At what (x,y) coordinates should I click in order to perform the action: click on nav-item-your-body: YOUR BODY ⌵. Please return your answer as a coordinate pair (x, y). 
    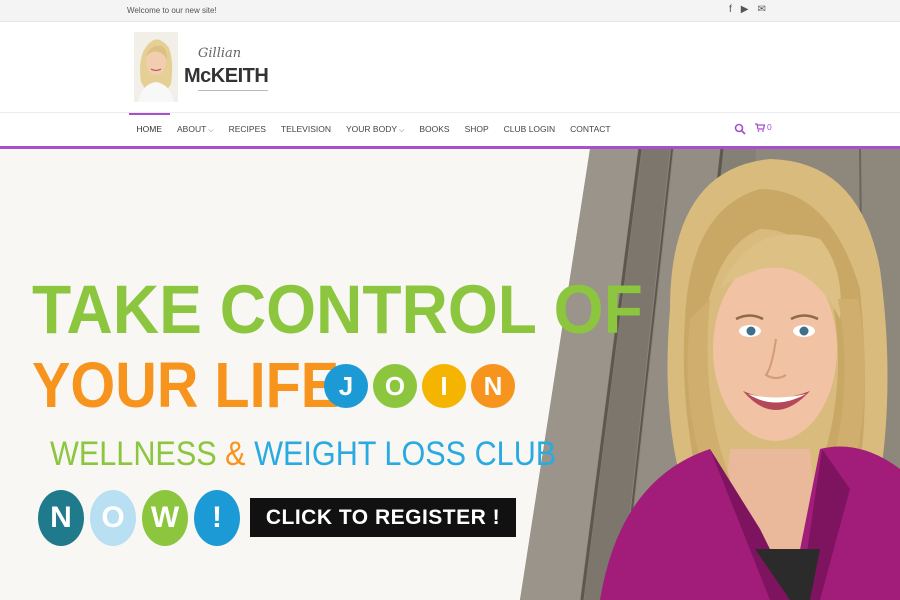
    Looking at the image, I should click on (375, 129).